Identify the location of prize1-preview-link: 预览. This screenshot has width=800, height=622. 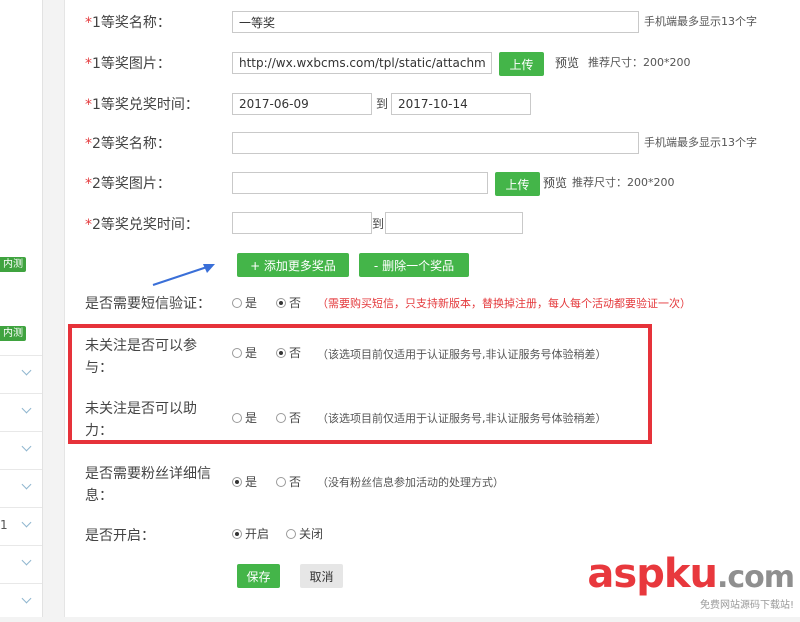
(567, 63).